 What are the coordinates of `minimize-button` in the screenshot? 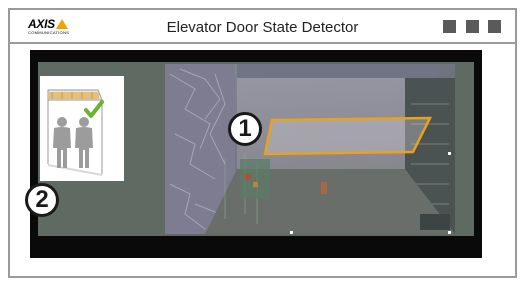 It's located at (450, 26).